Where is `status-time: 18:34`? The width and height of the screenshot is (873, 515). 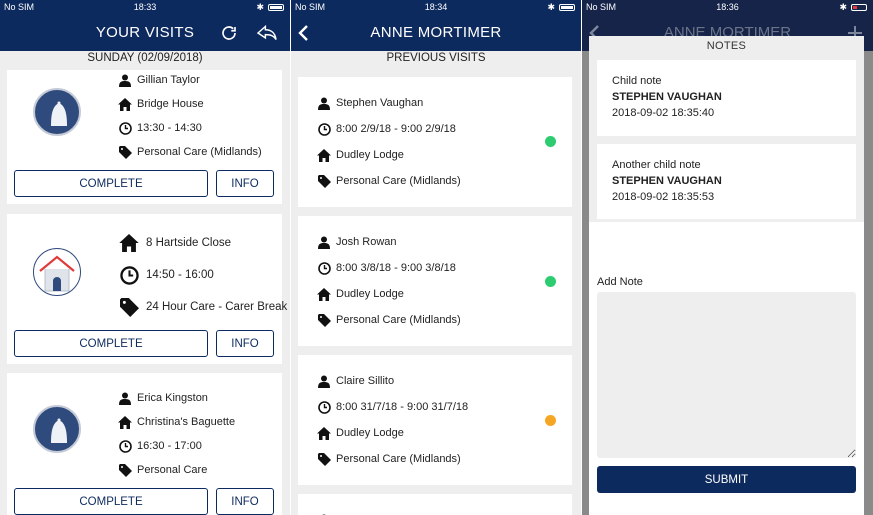
status-time: 18:34 is located at coordinates (436, 7).